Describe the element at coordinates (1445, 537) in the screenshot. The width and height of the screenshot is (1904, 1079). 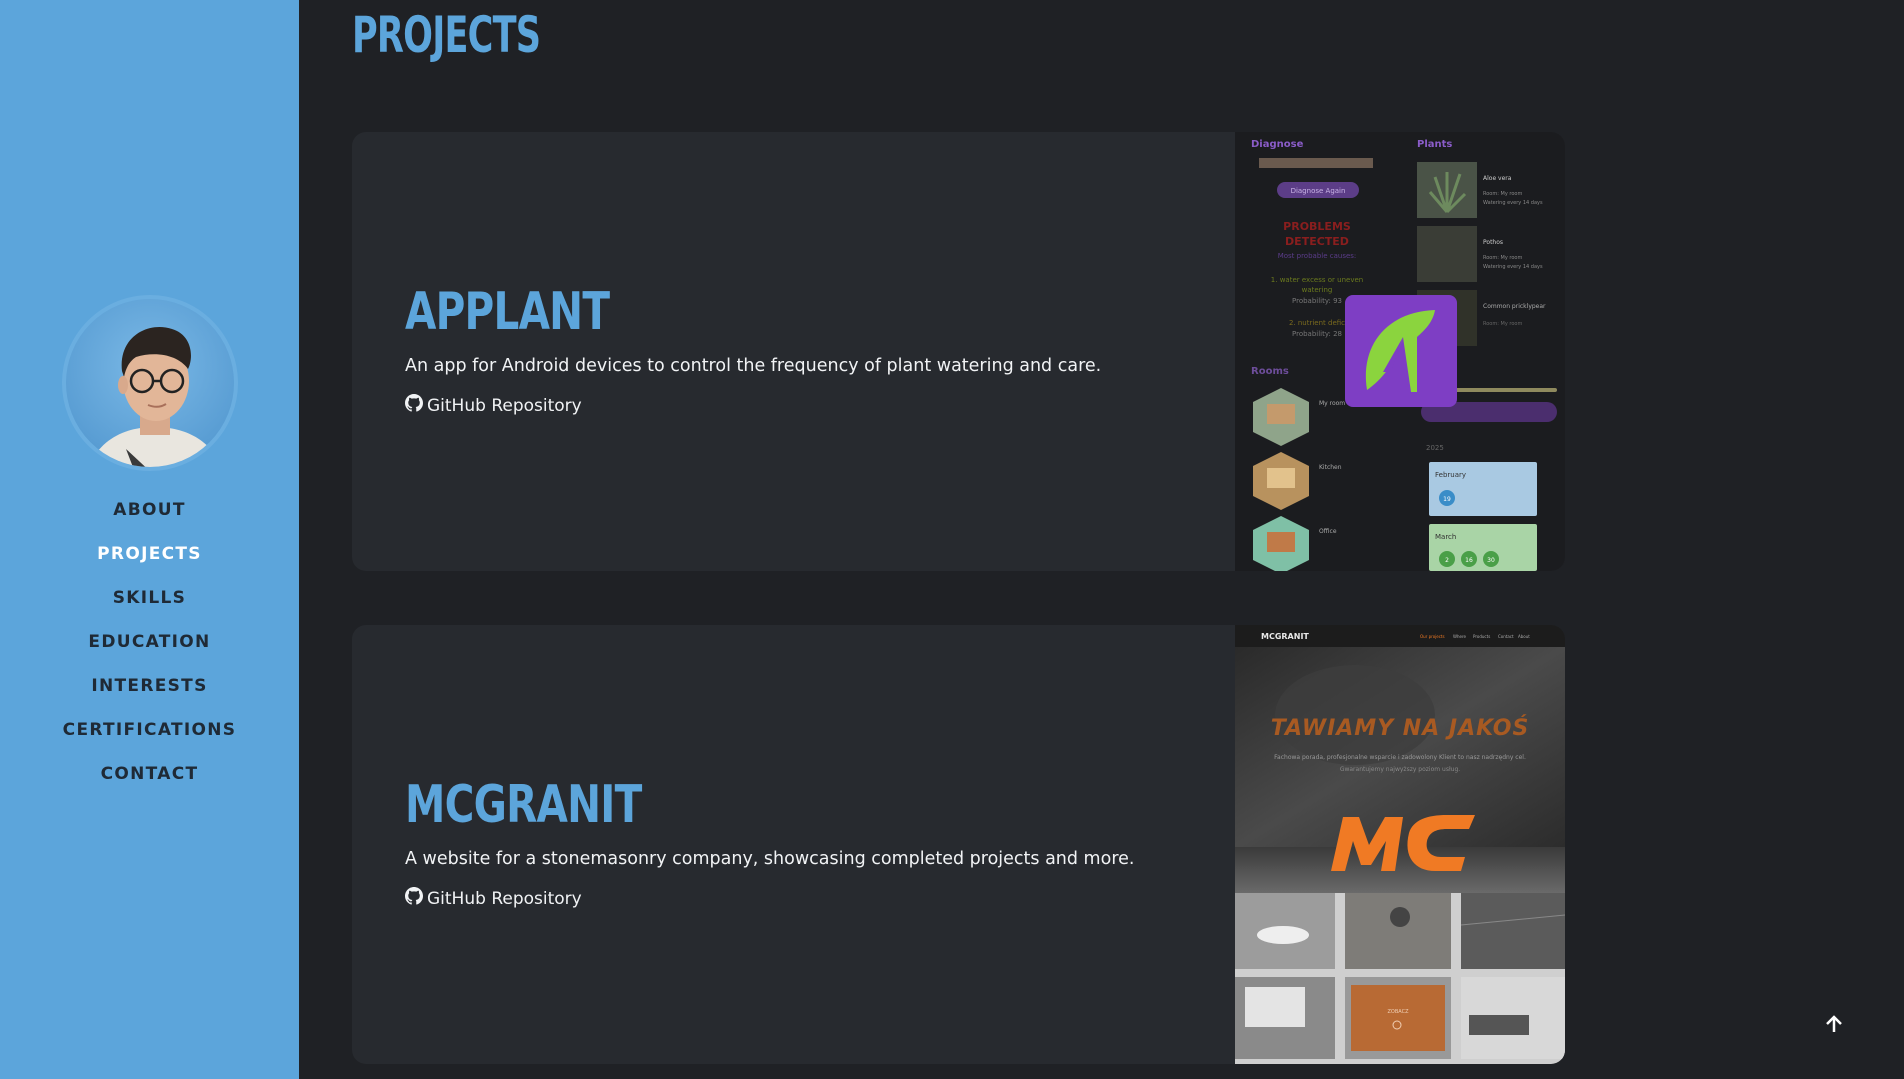
I see `month-name: March` at that location.